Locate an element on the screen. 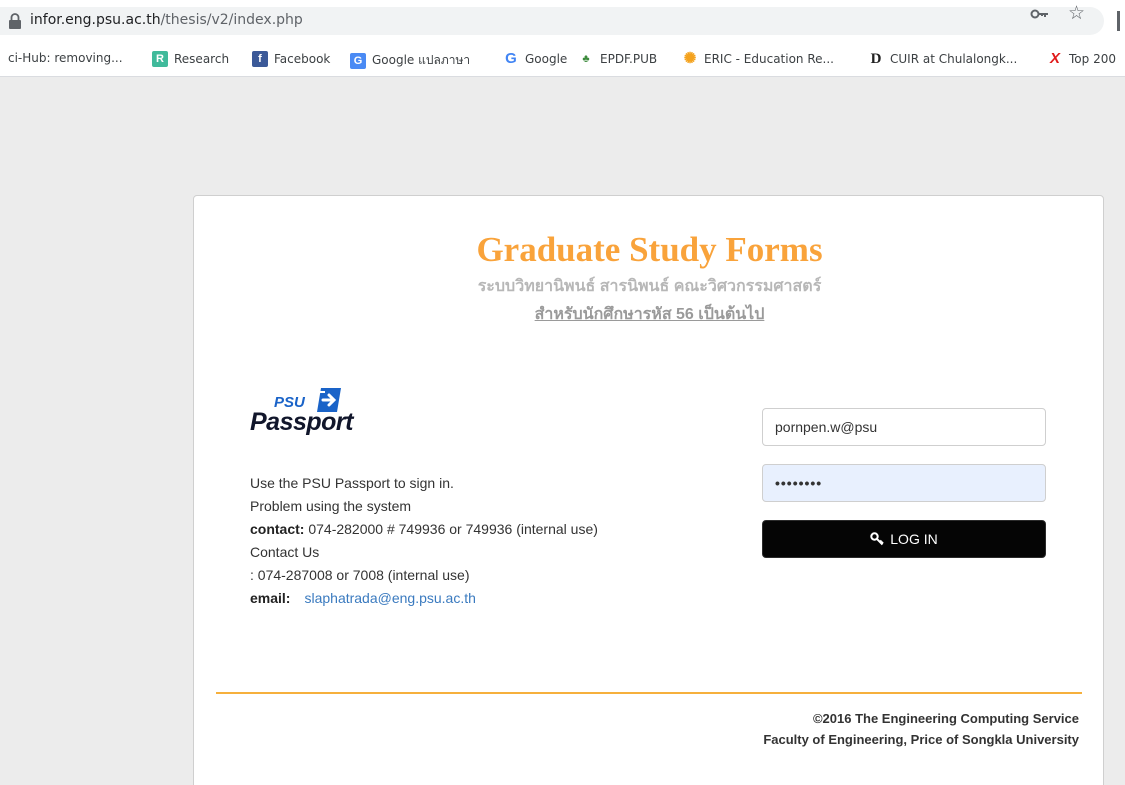  login-button: LOG IN is located at coordinates (904, 539).